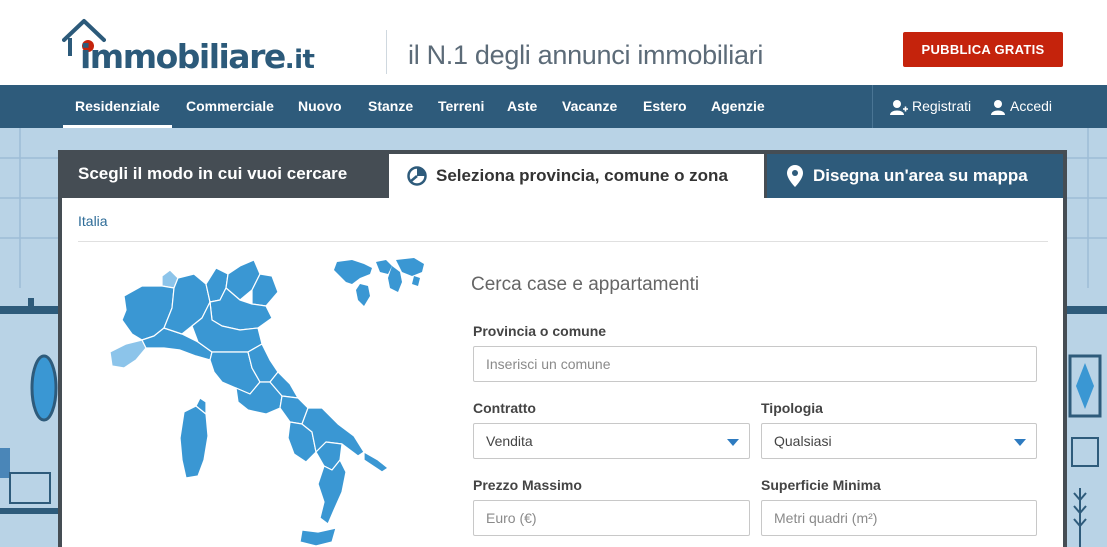 This screenshot has height=547, width=1107. I want to click on contract-label: Contratto, so click(504, 408).